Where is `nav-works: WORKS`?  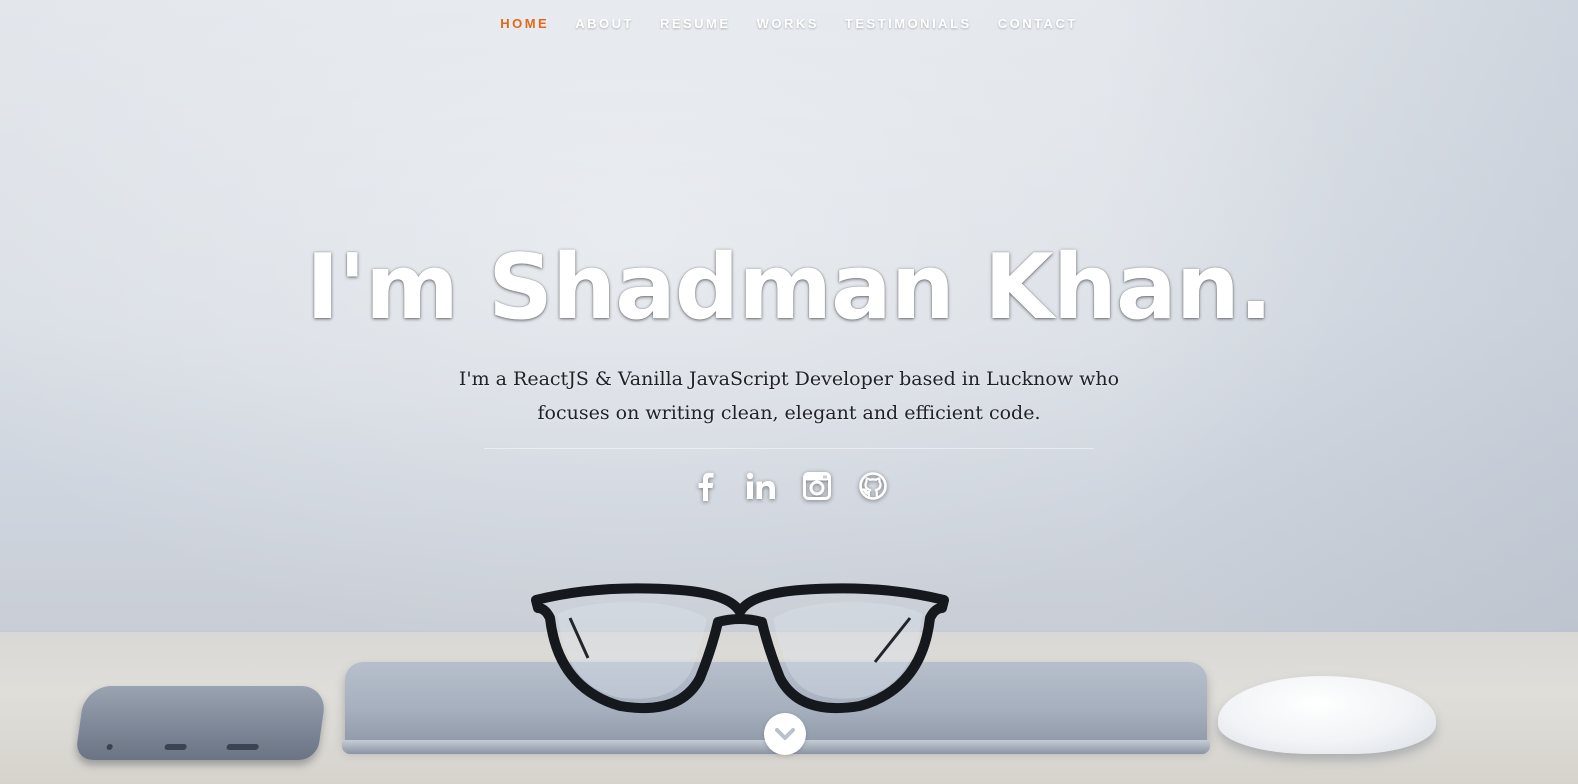
nav-works: WORKS is located at coordinates (788, 23).